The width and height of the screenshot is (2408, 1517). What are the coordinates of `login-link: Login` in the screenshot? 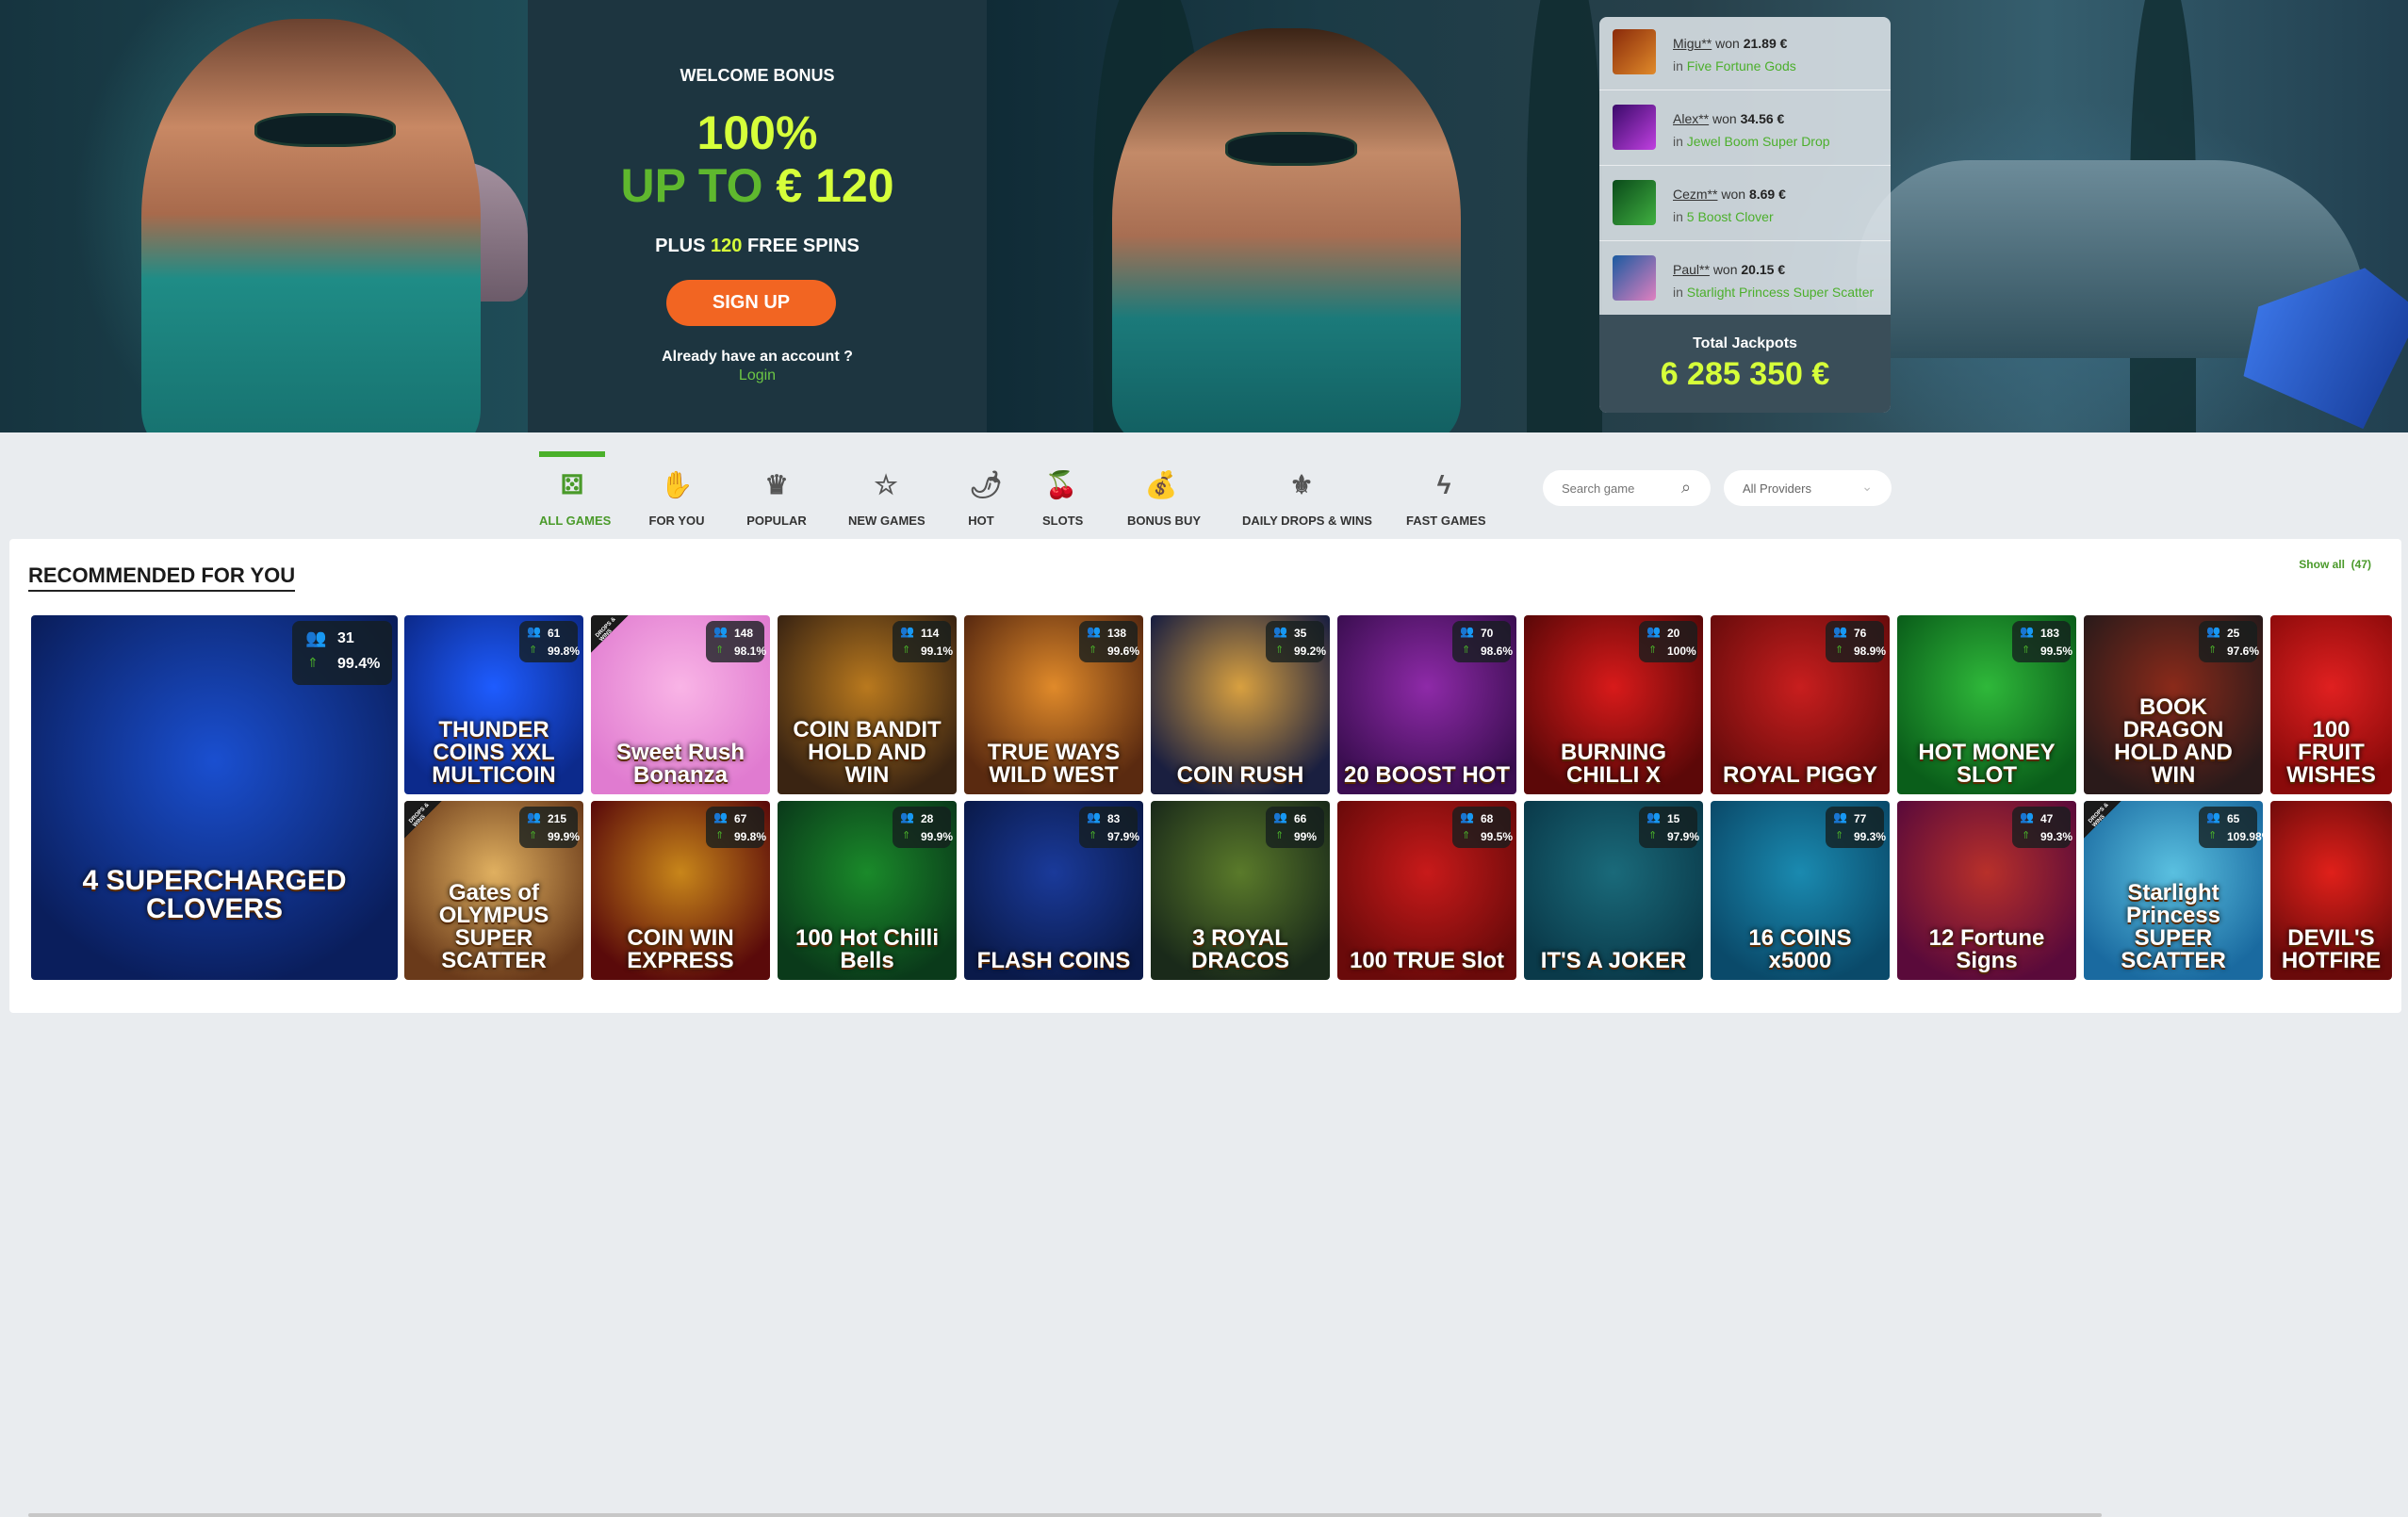 It's located at (758, 375).